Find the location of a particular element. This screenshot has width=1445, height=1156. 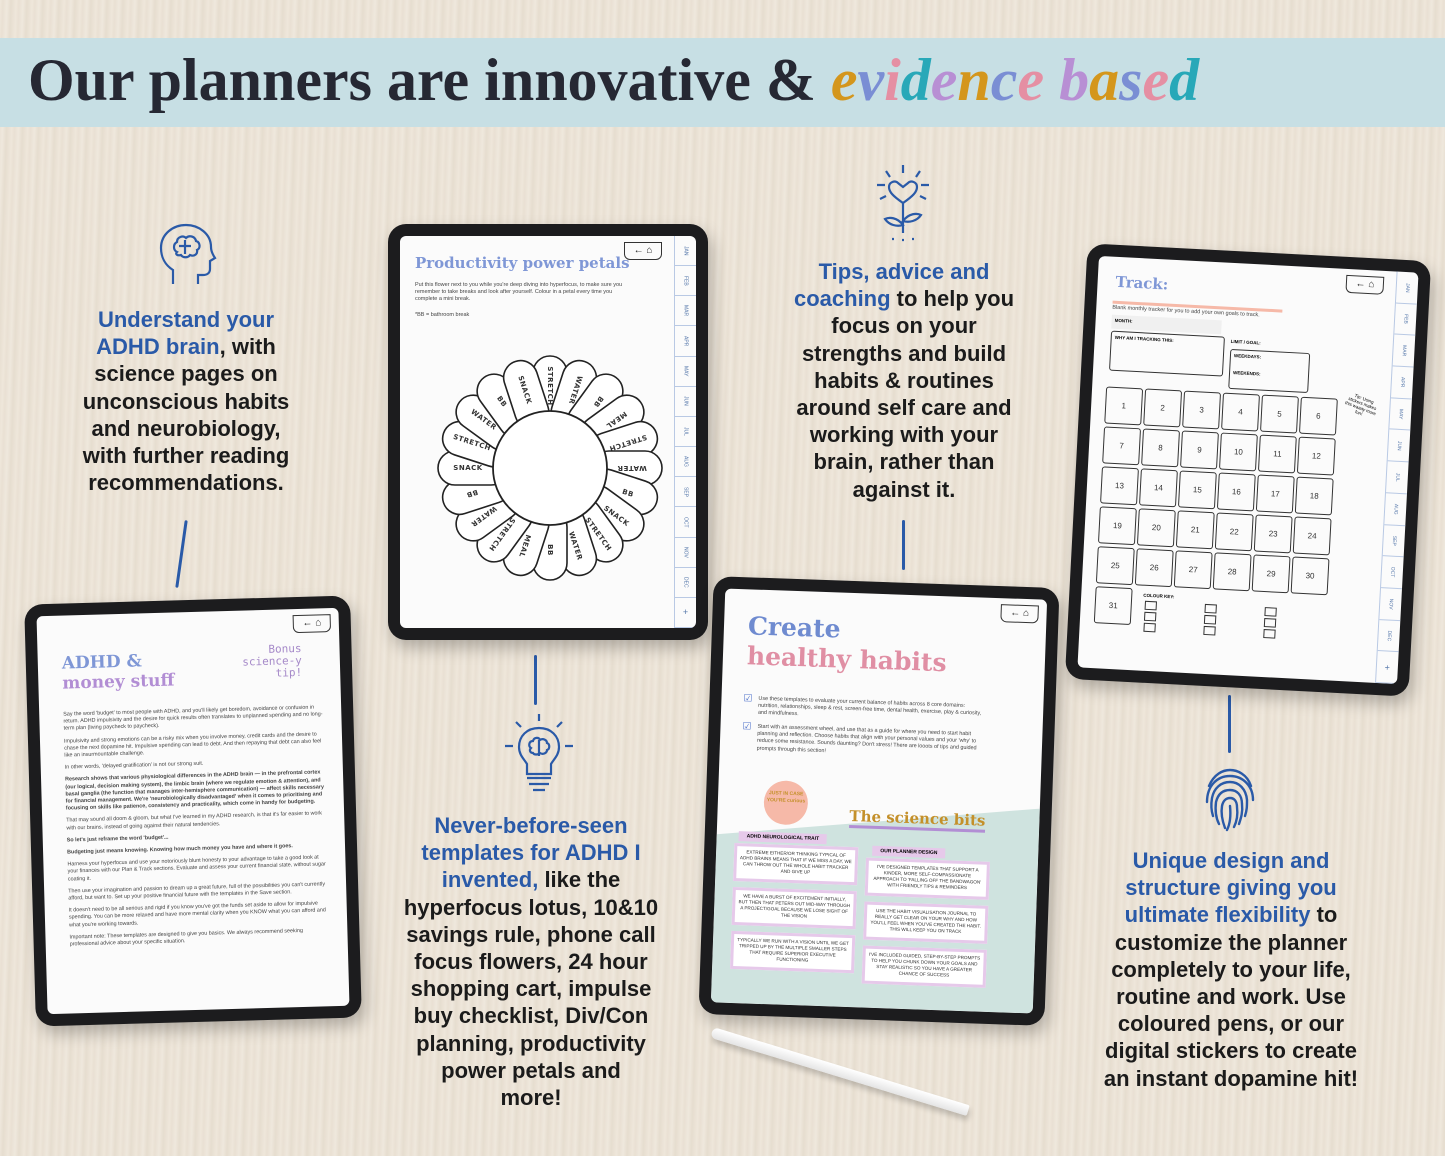

day-cell: 5 is located at coordinates (1279, 414).